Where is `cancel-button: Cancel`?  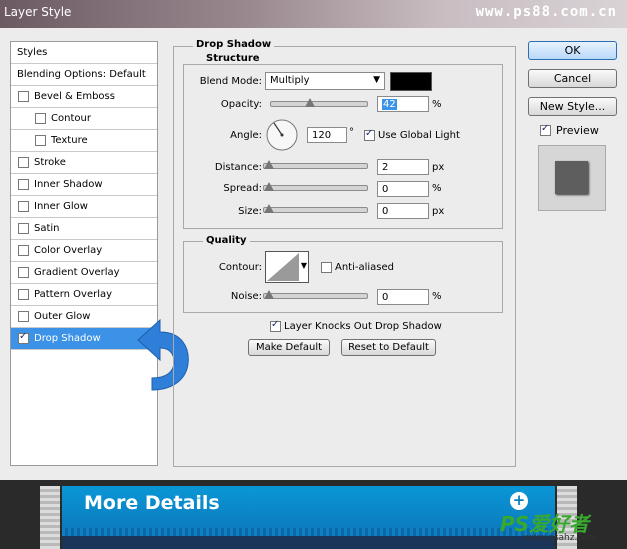 cancel-button: Cancel is located at coordinates (572, 78).